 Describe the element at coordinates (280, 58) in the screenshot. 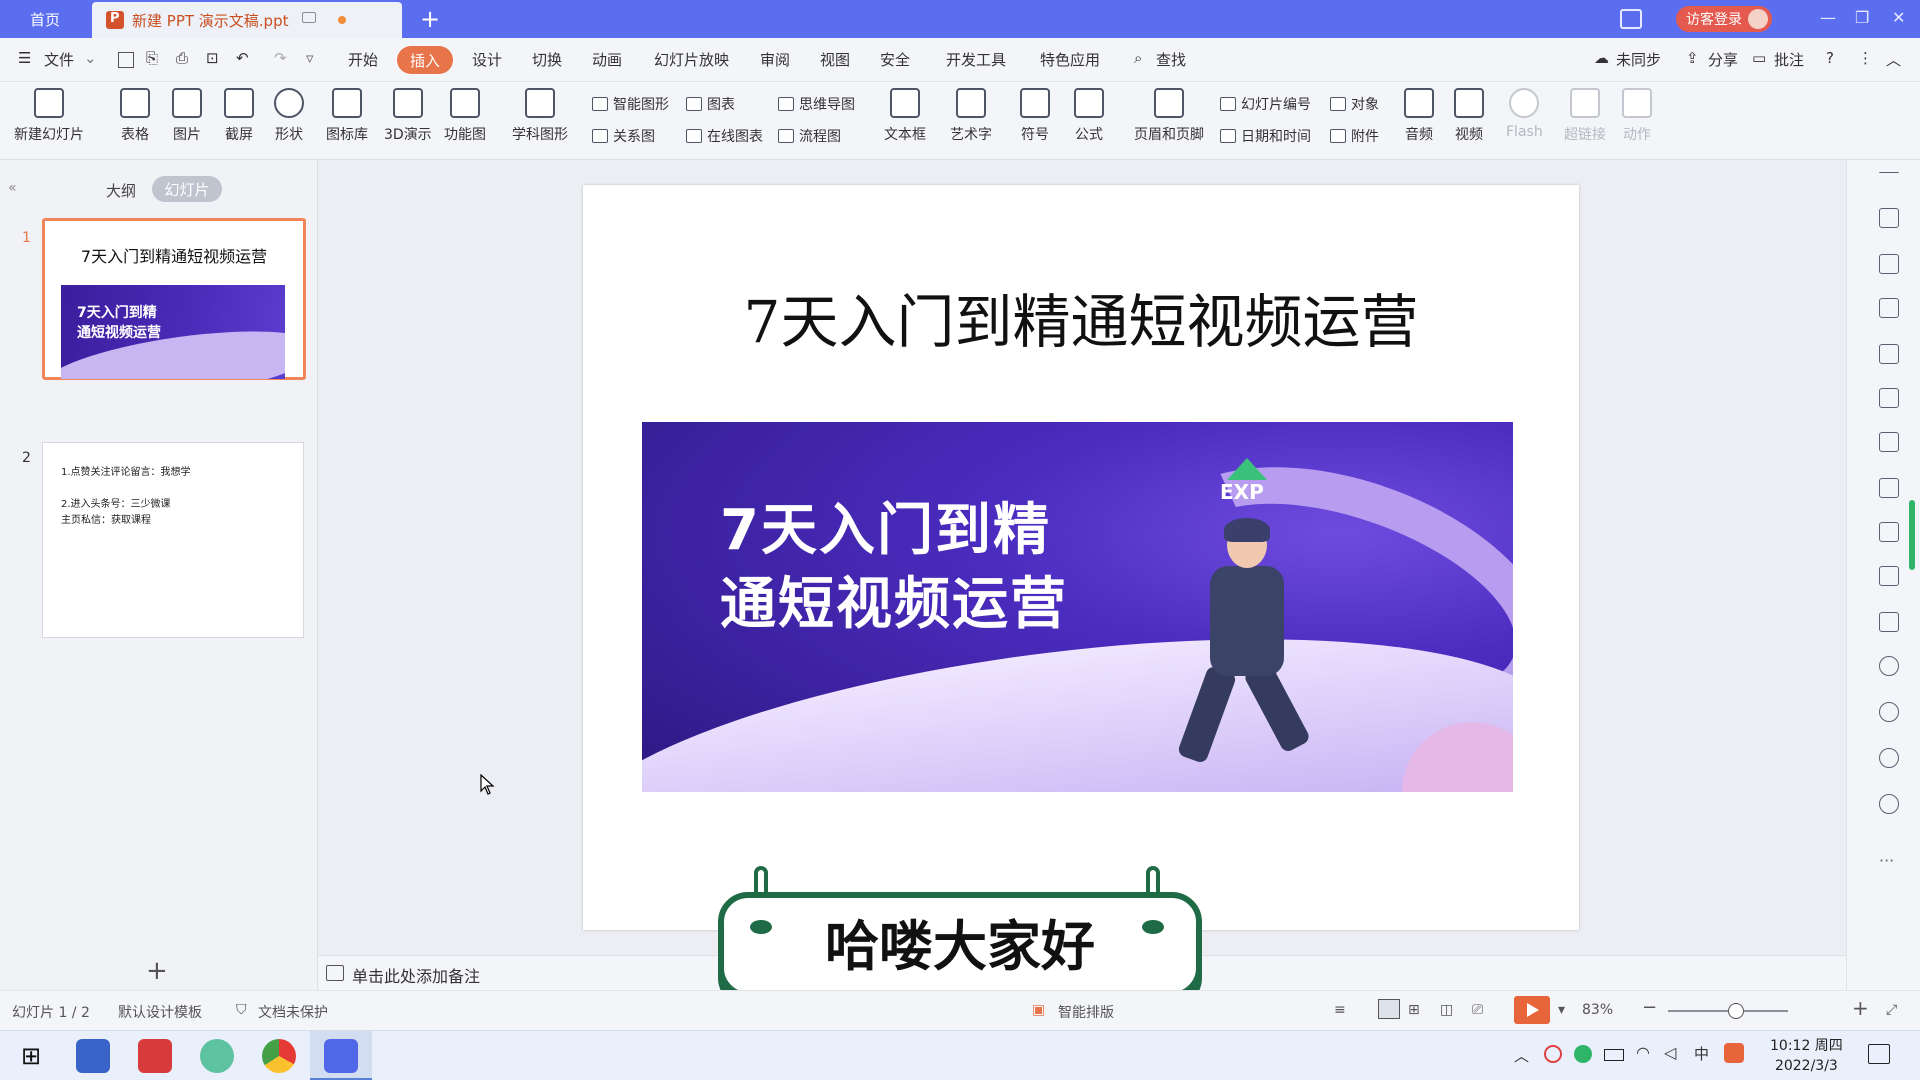

I see `redo-icon: ↷` at that location.